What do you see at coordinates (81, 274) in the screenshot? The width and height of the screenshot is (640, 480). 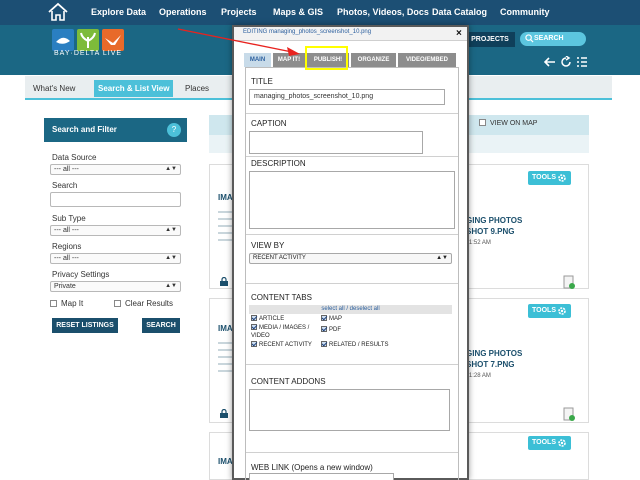 I see `privacy-label: Privacy Settings` at bounding box center [81, 274].